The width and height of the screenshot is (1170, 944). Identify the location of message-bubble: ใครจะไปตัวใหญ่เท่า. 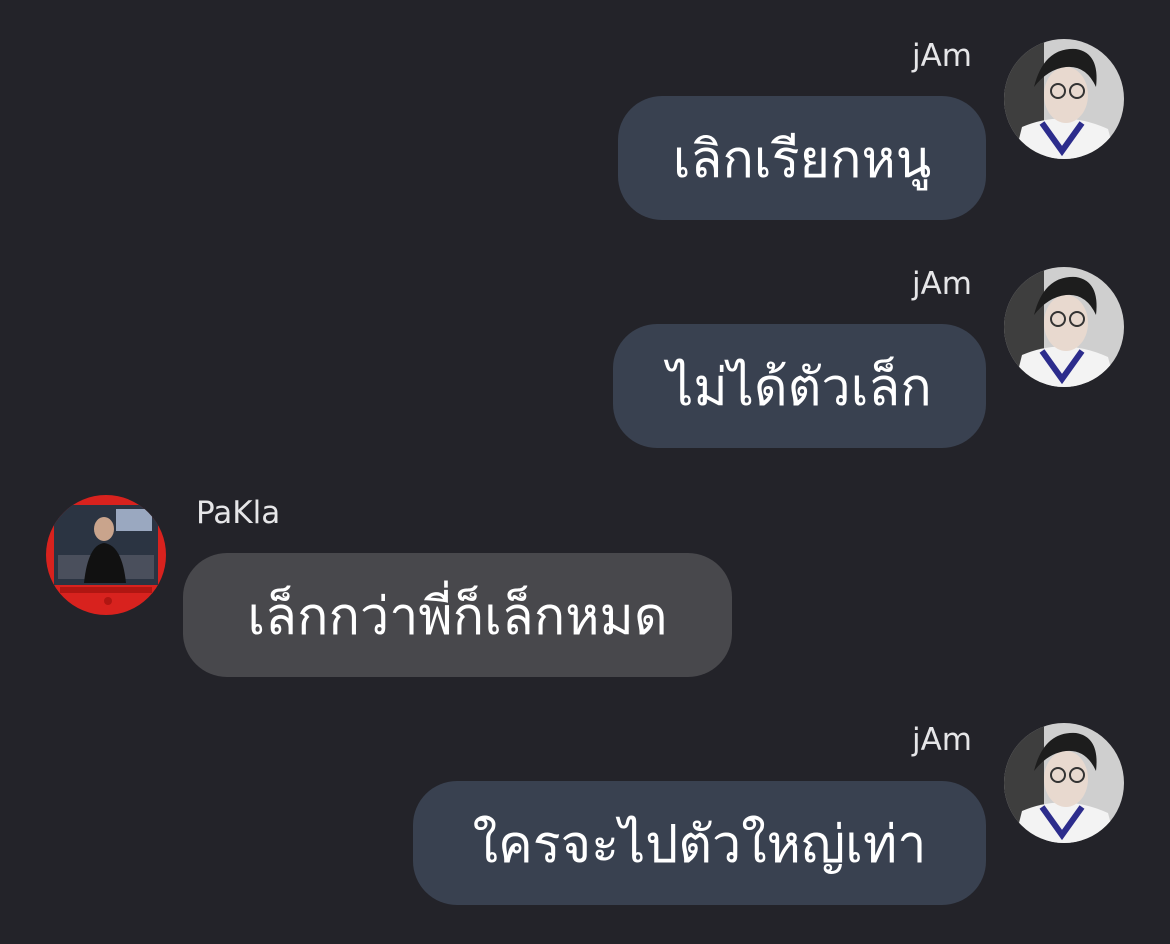
(699, 843).